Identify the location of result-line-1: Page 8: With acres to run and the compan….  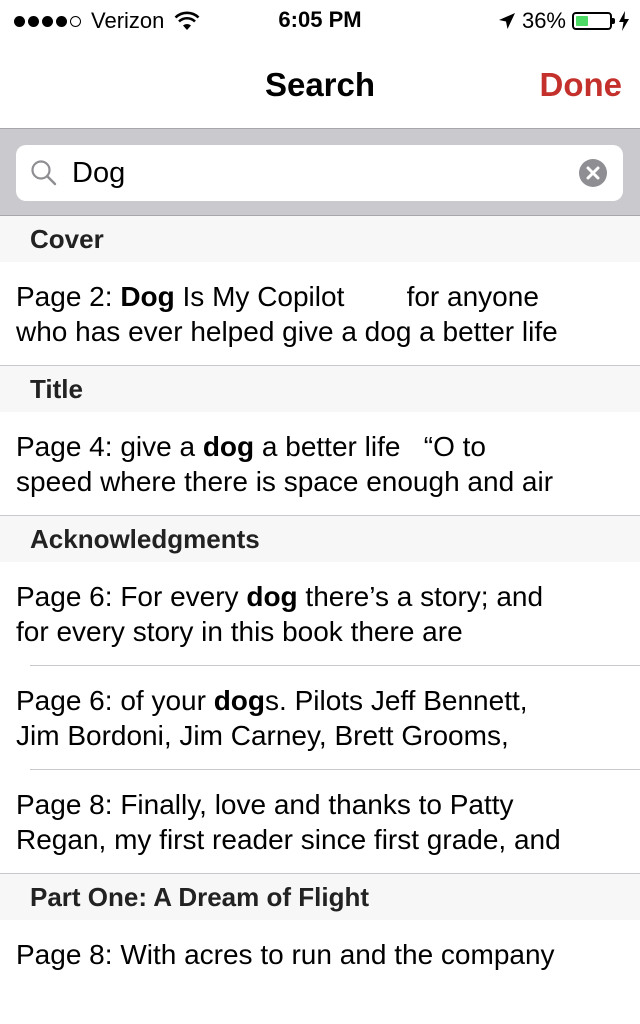
(285, 954).